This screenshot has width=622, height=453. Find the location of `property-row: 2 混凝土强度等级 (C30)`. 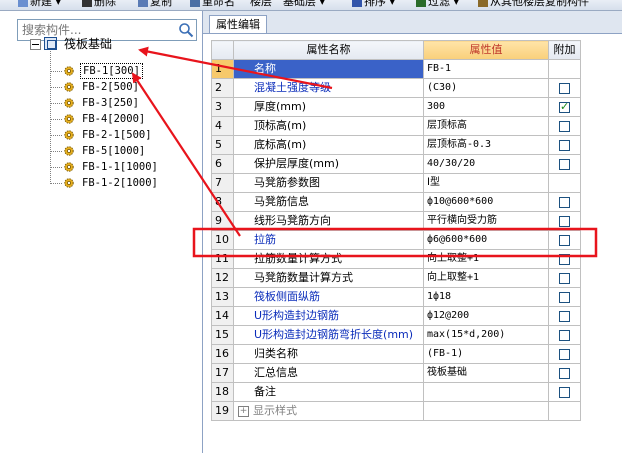

property-row: 2 混凝土强度等级 (C30) is located at coordinates (396, 88).